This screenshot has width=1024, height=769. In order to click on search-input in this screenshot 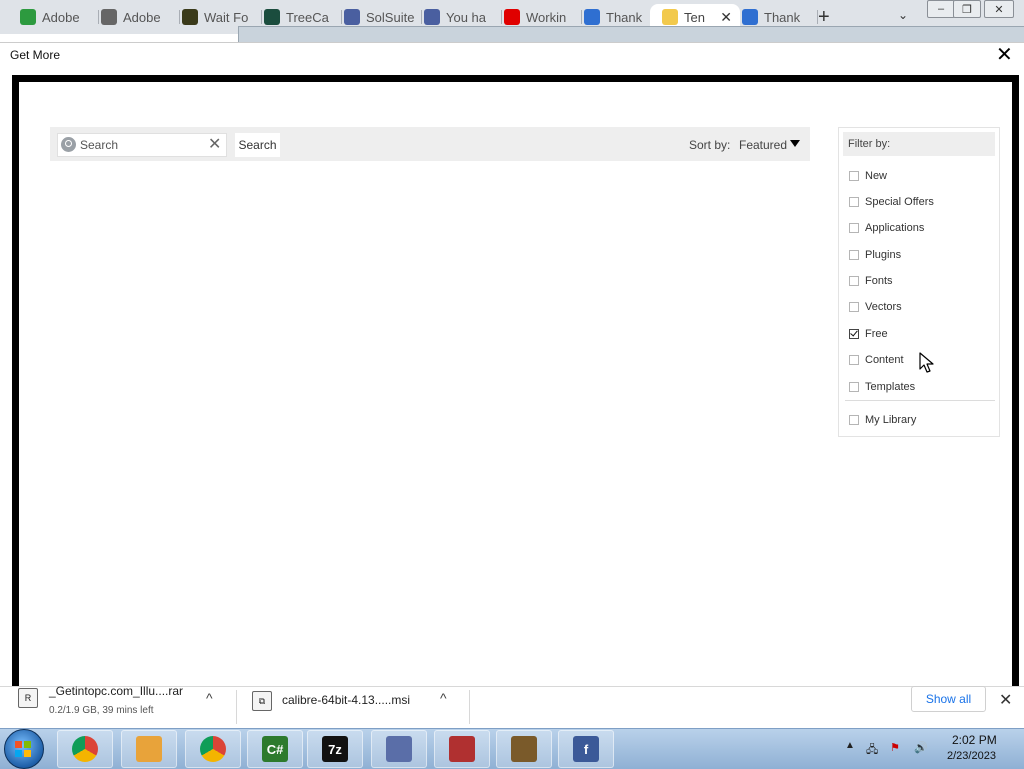, I will do `click(140, 145)`.